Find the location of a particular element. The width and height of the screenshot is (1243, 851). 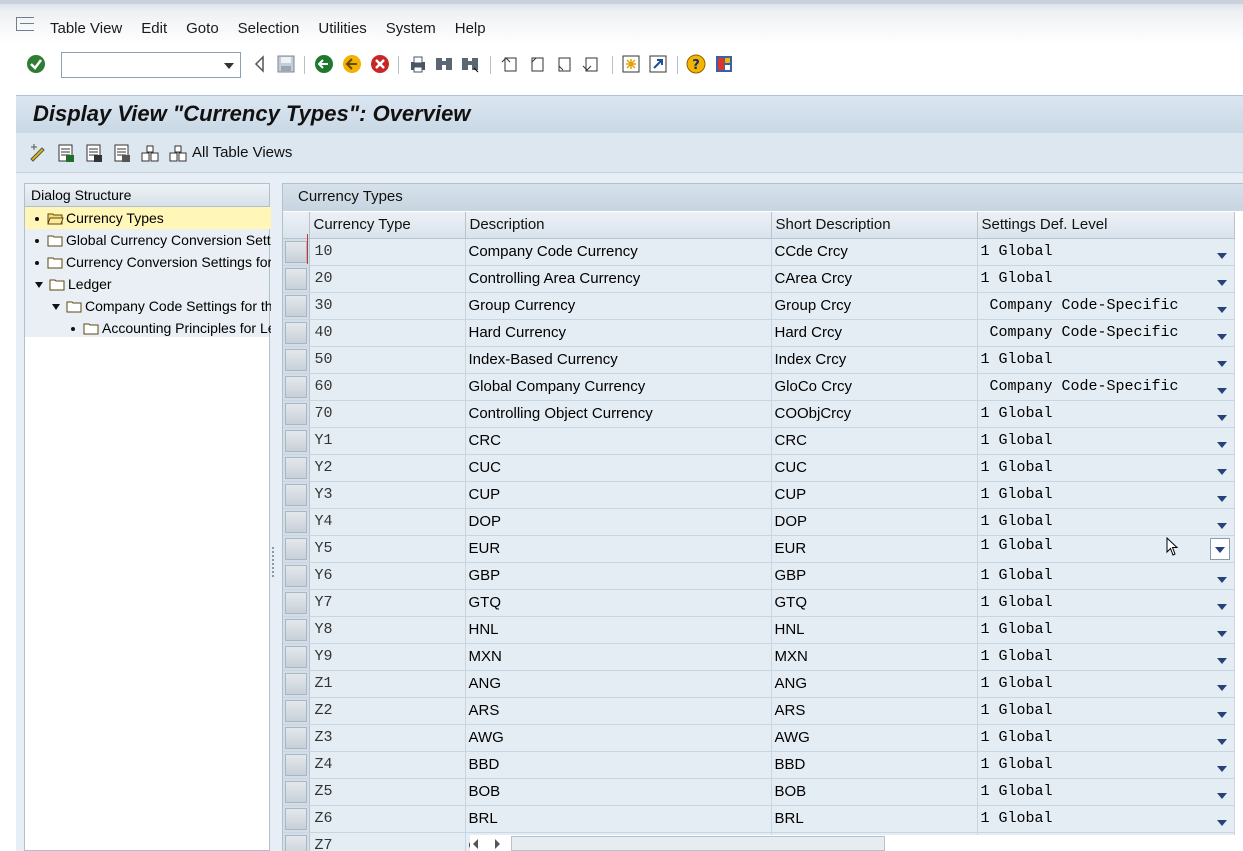

horizontal-scrollbar is located at coordinates (856, 843).